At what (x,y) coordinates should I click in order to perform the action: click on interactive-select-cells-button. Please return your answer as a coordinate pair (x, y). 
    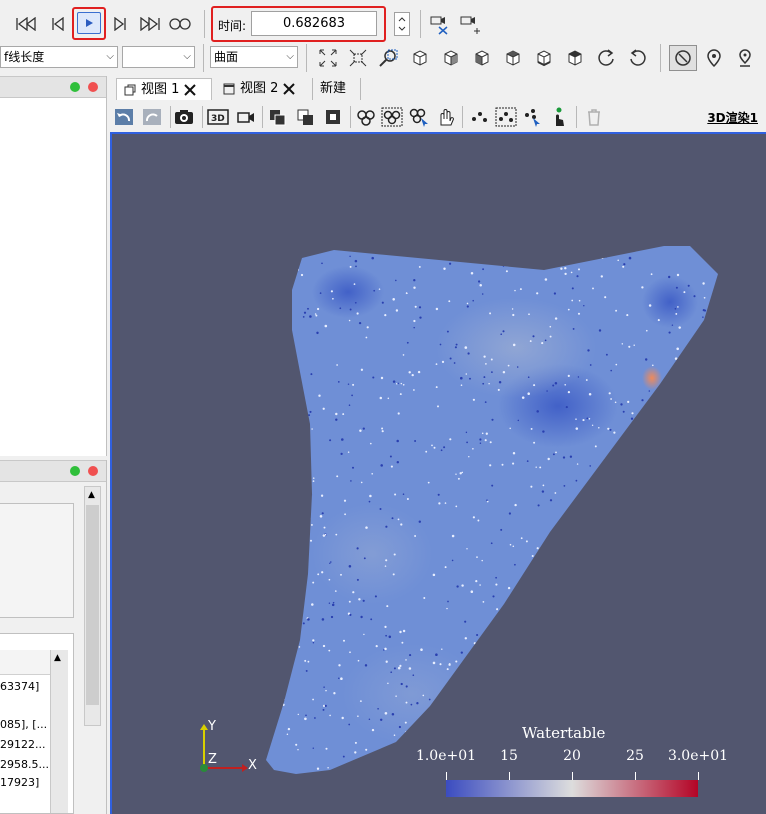
    Looking at the image, I should click on (419, 117).